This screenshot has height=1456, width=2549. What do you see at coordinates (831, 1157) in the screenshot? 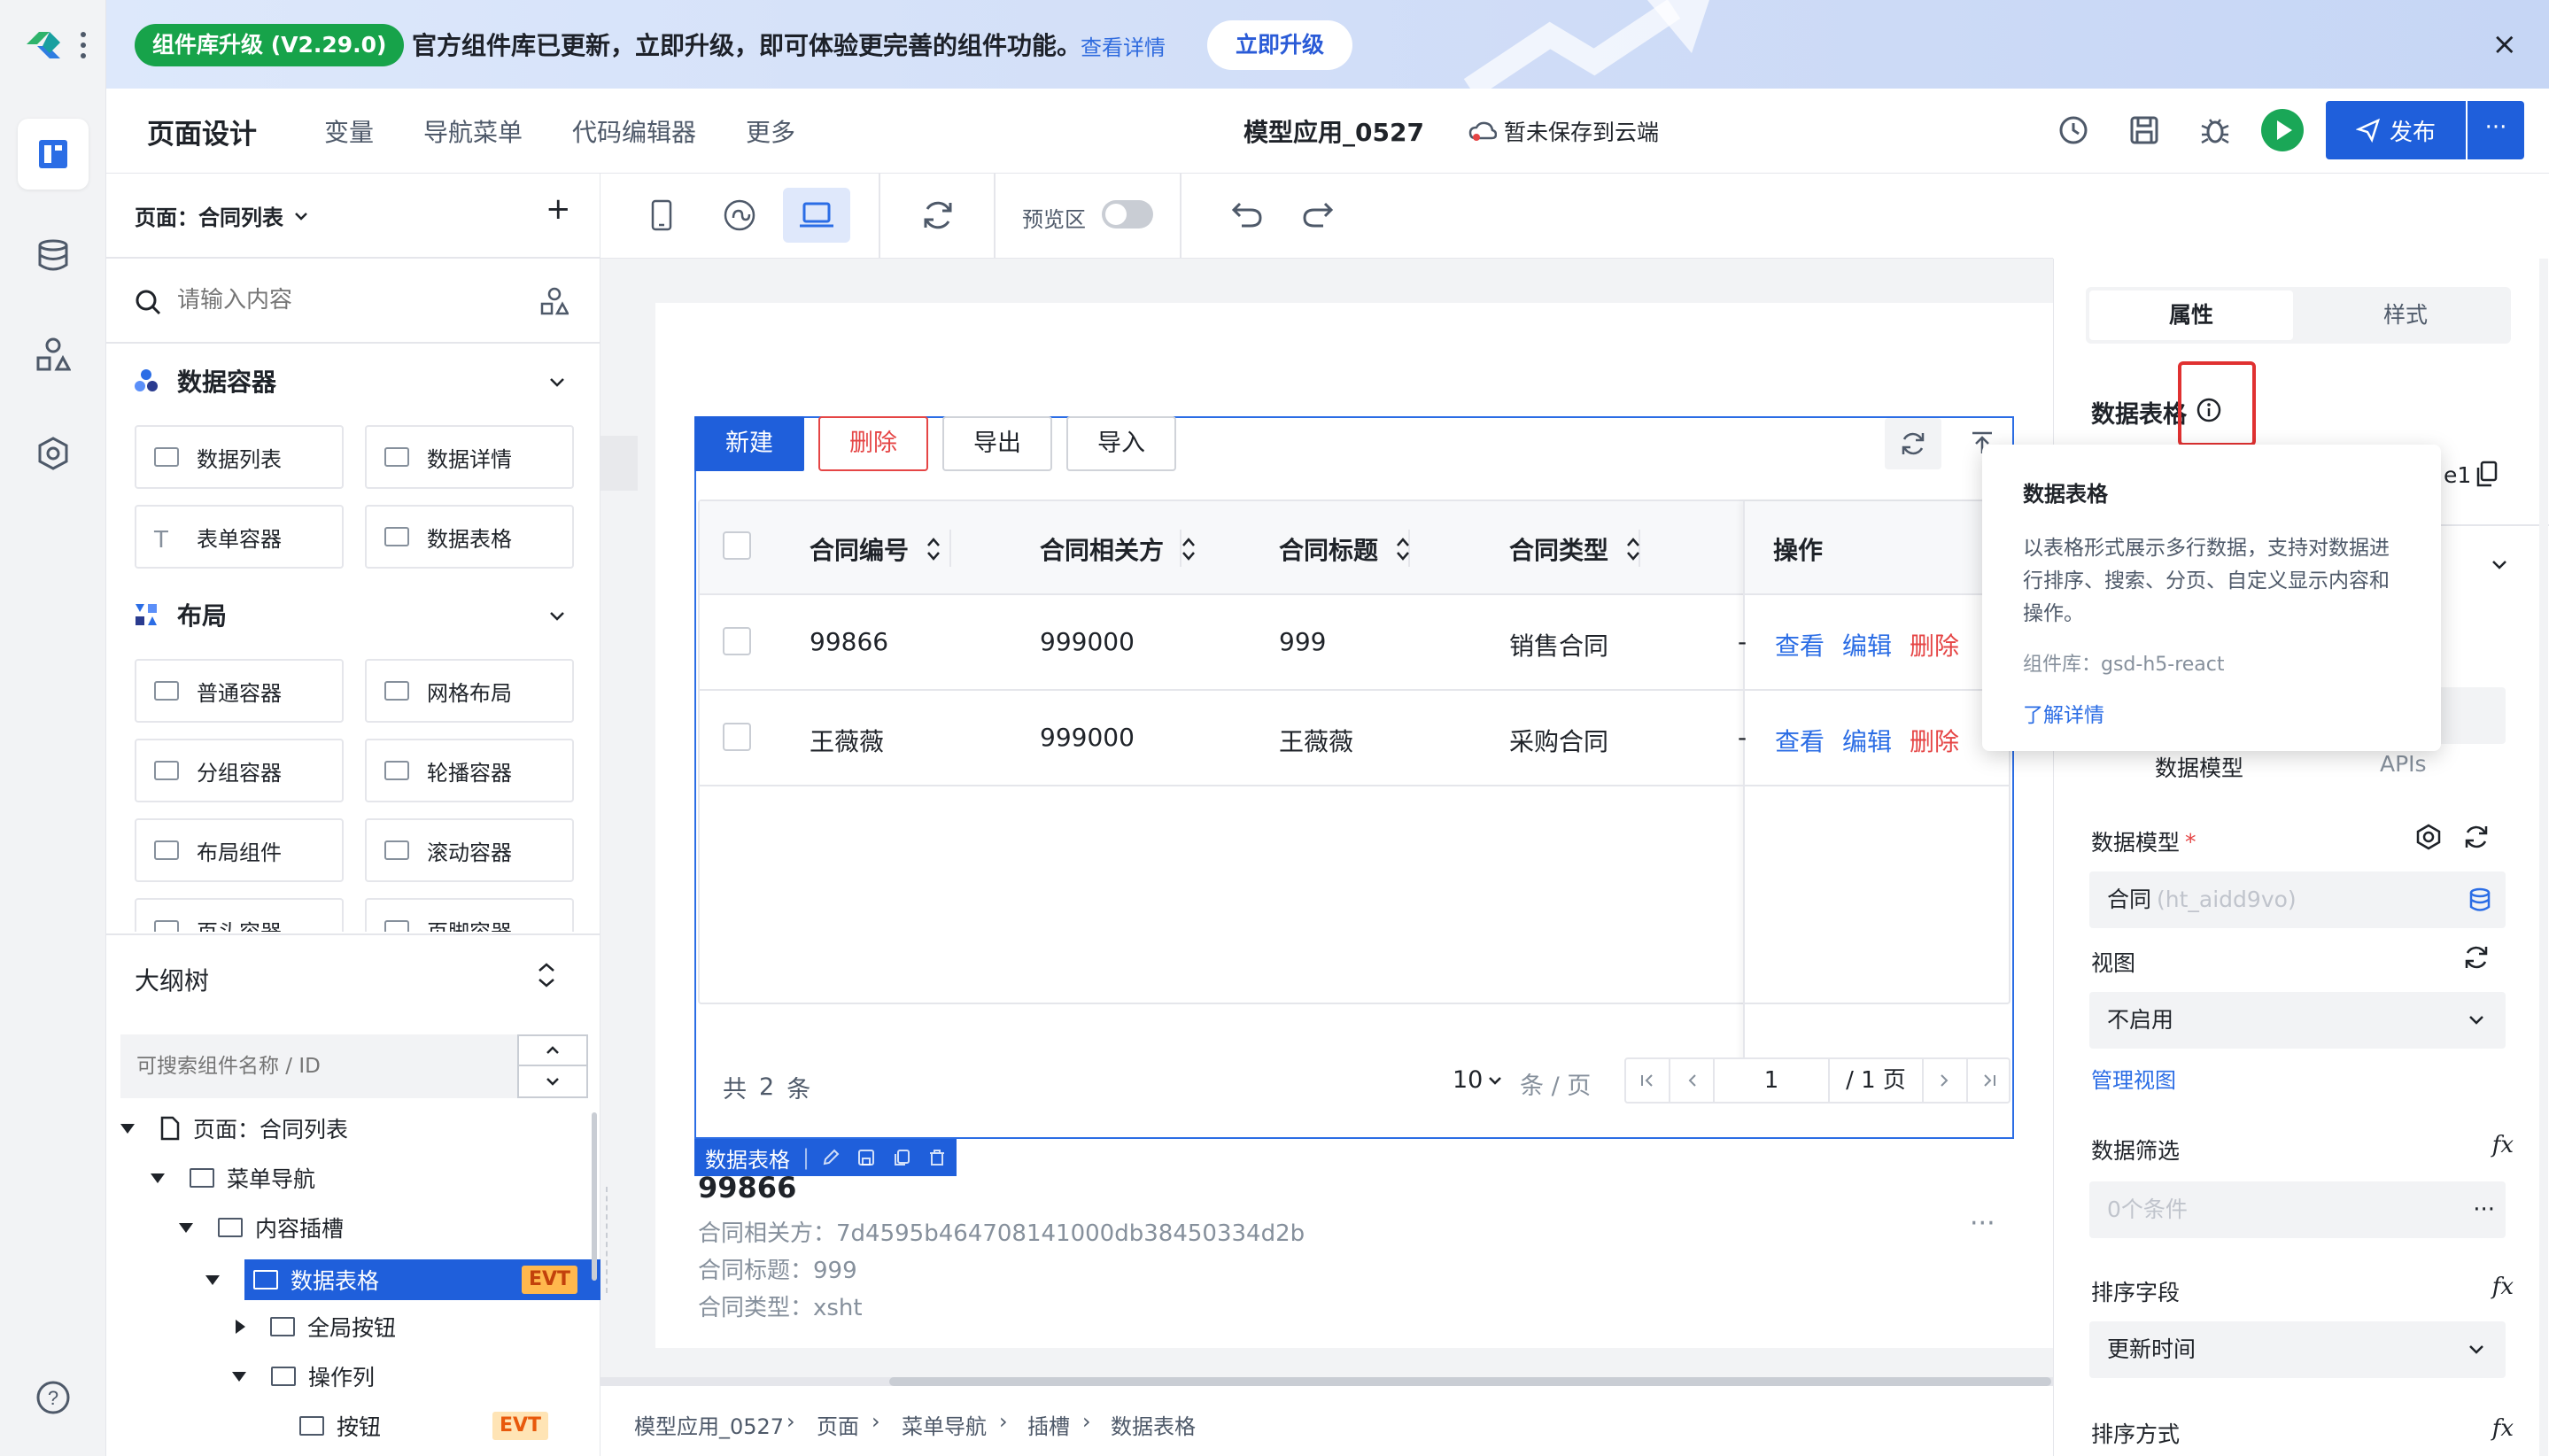
I see `edit-icon` at bounding box center [831, 1157].